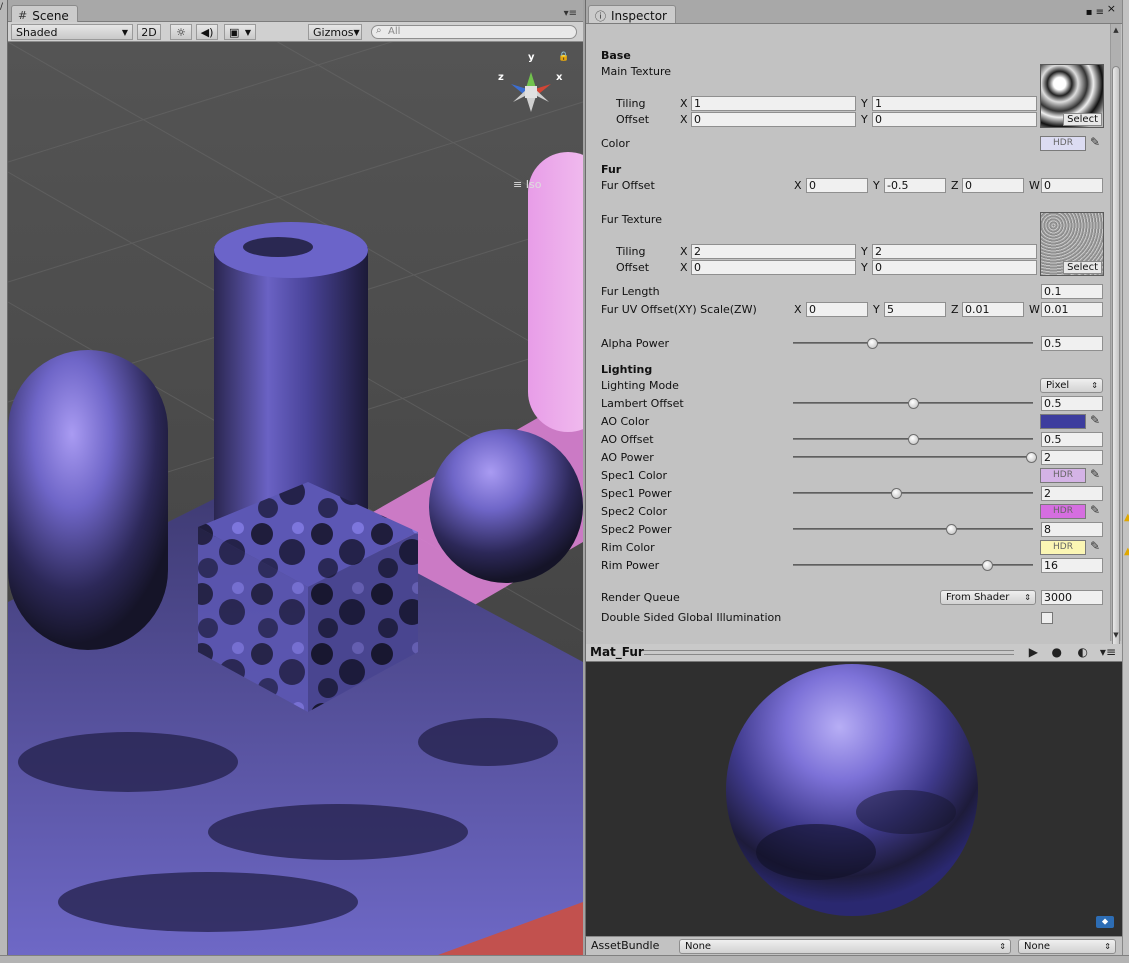 Image resolution: width=1129 pixels, height=963 pixels. Describe the element at coordinates (1072, 565) in the screenshot. I see `rim-power-field: 16` at that location.